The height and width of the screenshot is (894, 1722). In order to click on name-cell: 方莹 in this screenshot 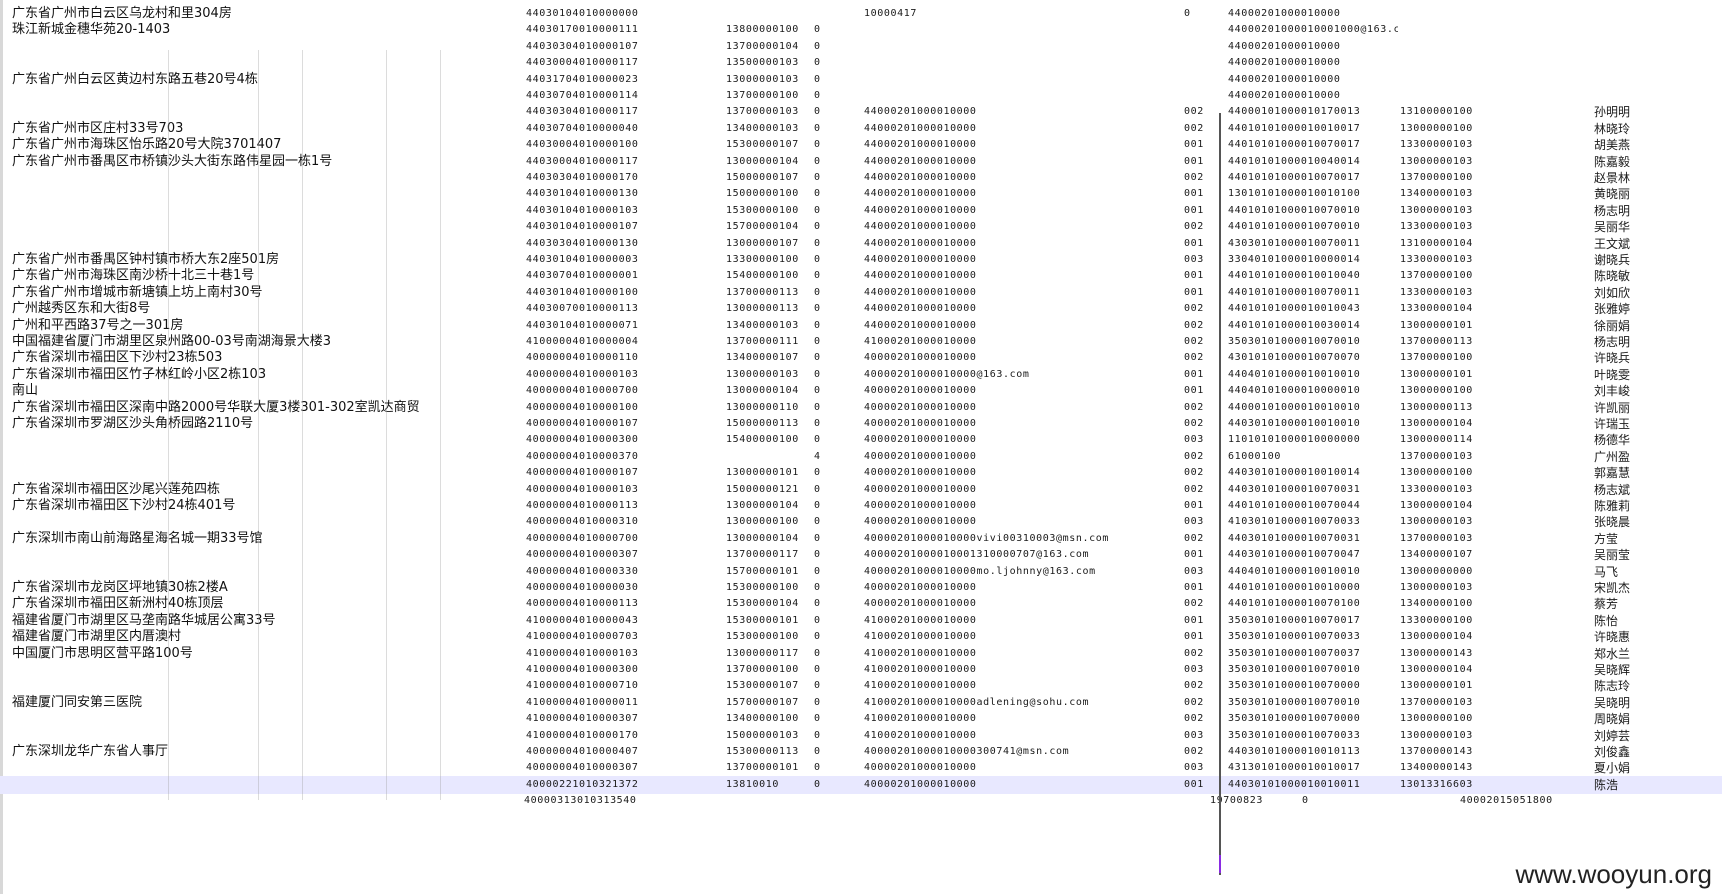, I will do `click(1606, 538)`.